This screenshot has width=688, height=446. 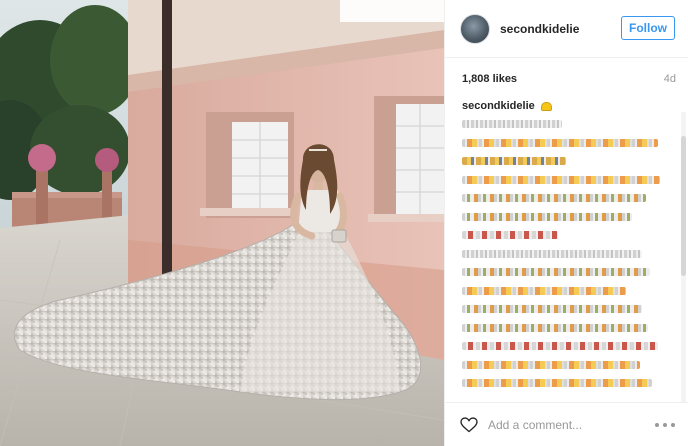 I want to click on likes-count: 1,808 likes, so click(x=489, y=79).